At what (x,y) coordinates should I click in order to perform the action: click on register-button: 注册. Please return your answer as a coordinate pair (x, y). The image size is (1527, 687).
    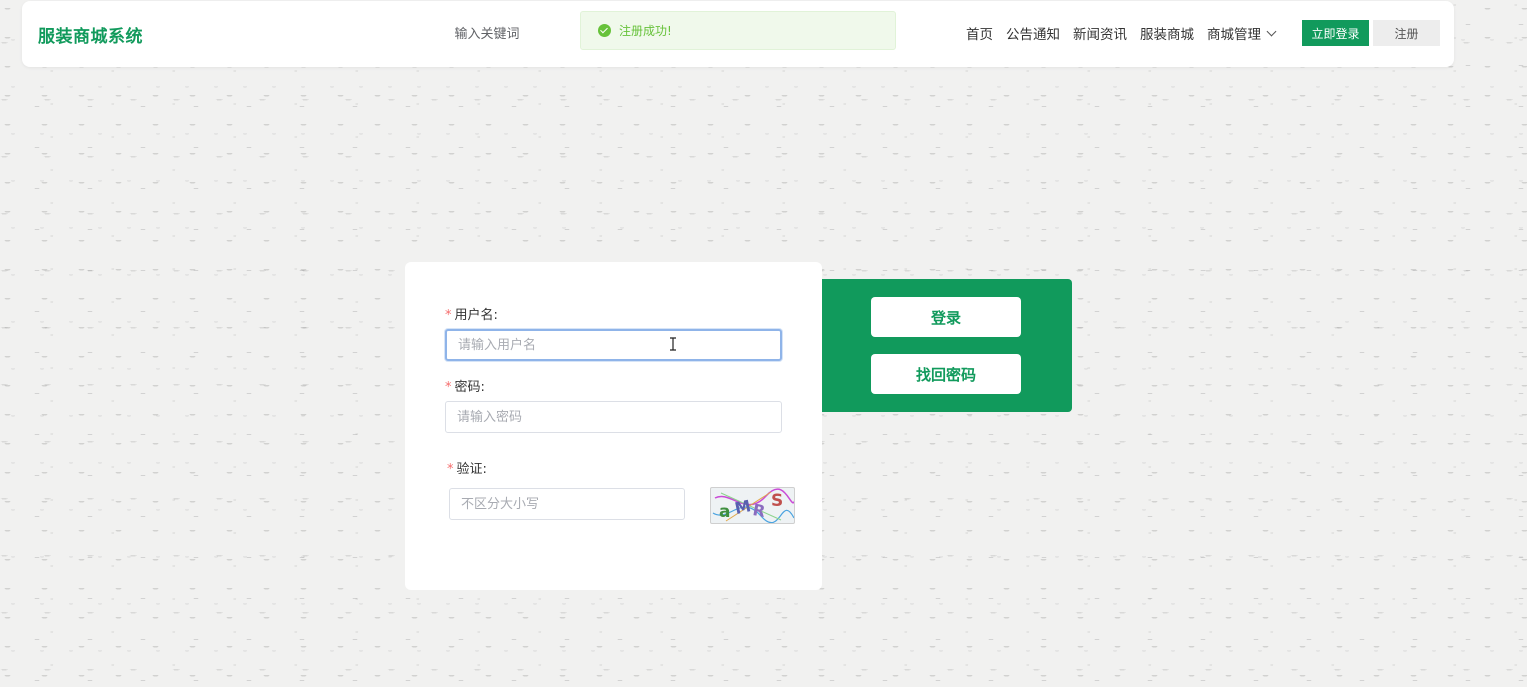
    Looking at the image, I should click on (1406, 33).